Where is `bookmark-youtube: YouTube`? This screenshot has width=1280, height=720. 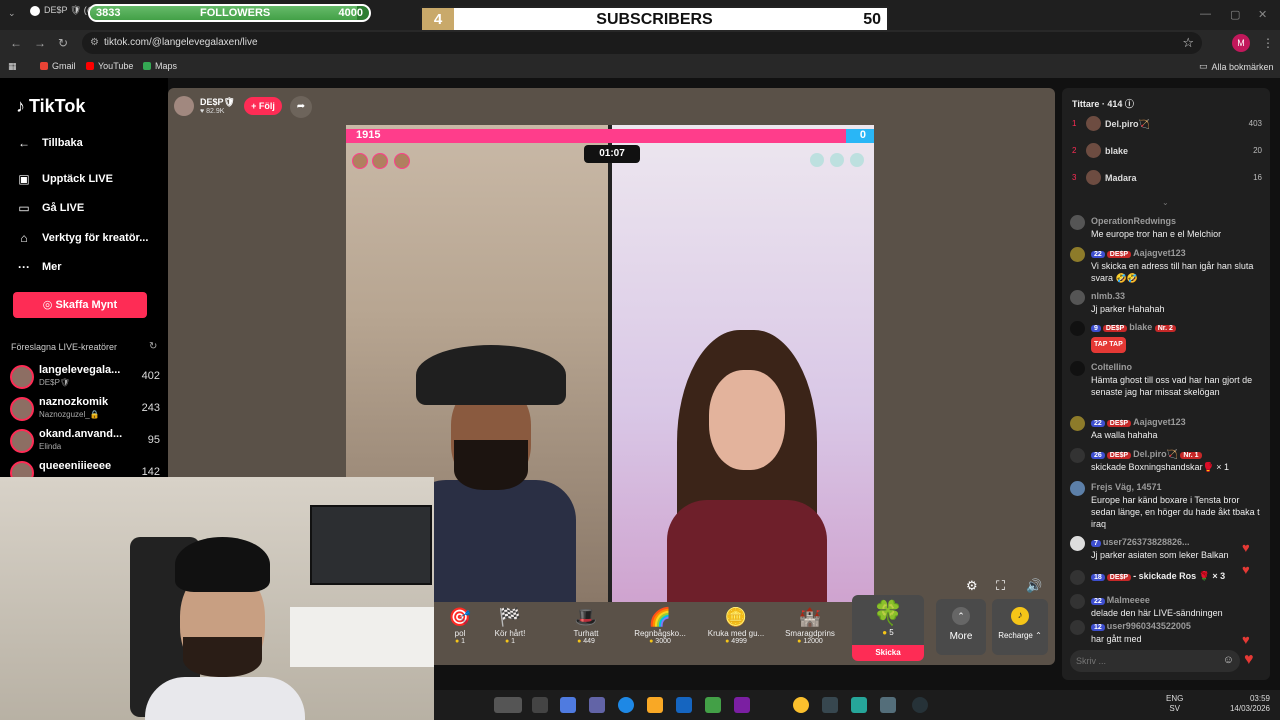 bookmark-youtube: YouTube is located at coordinates (109, 66).